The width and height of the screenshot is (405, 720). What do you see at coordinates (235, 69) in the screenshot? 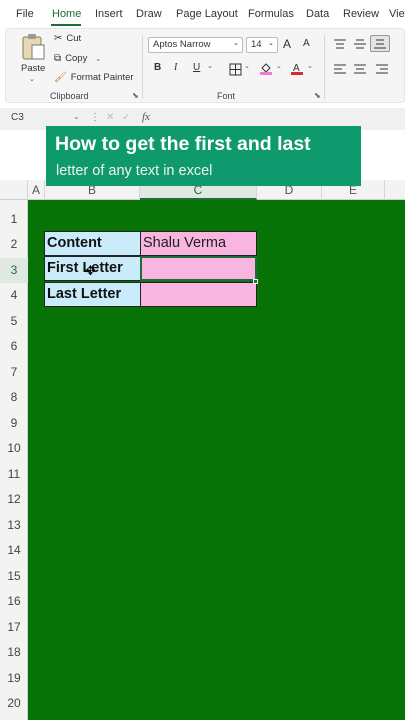
I see `borders-icon` at bounding box center [235, 69].